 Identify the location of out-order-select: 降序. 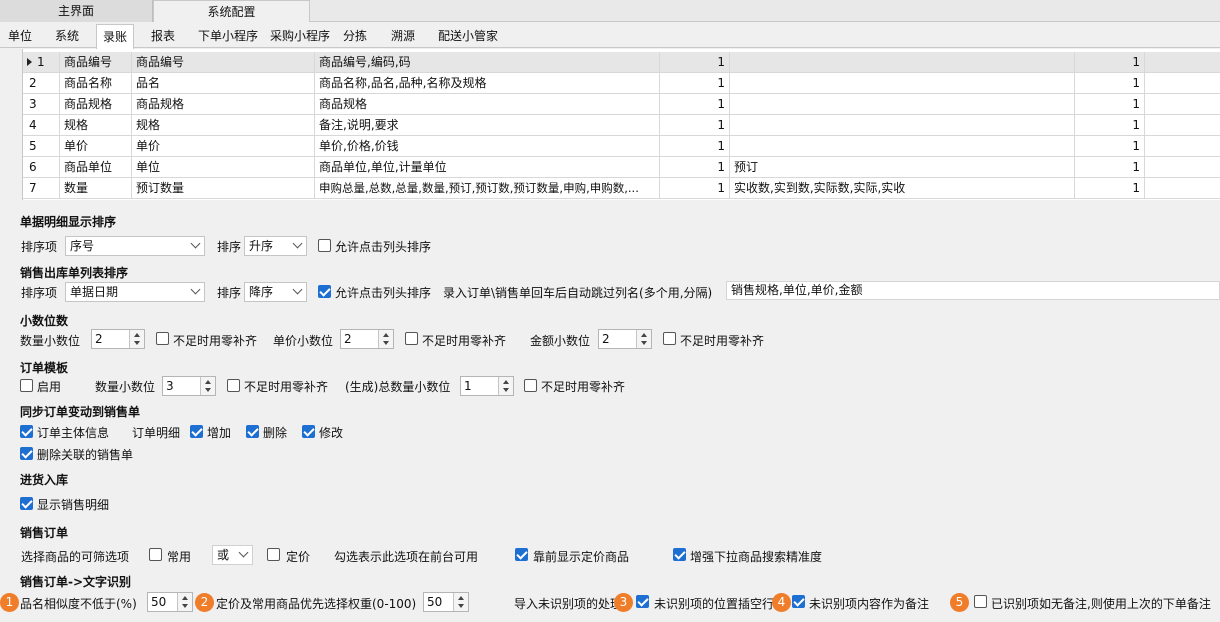
(275, 292).